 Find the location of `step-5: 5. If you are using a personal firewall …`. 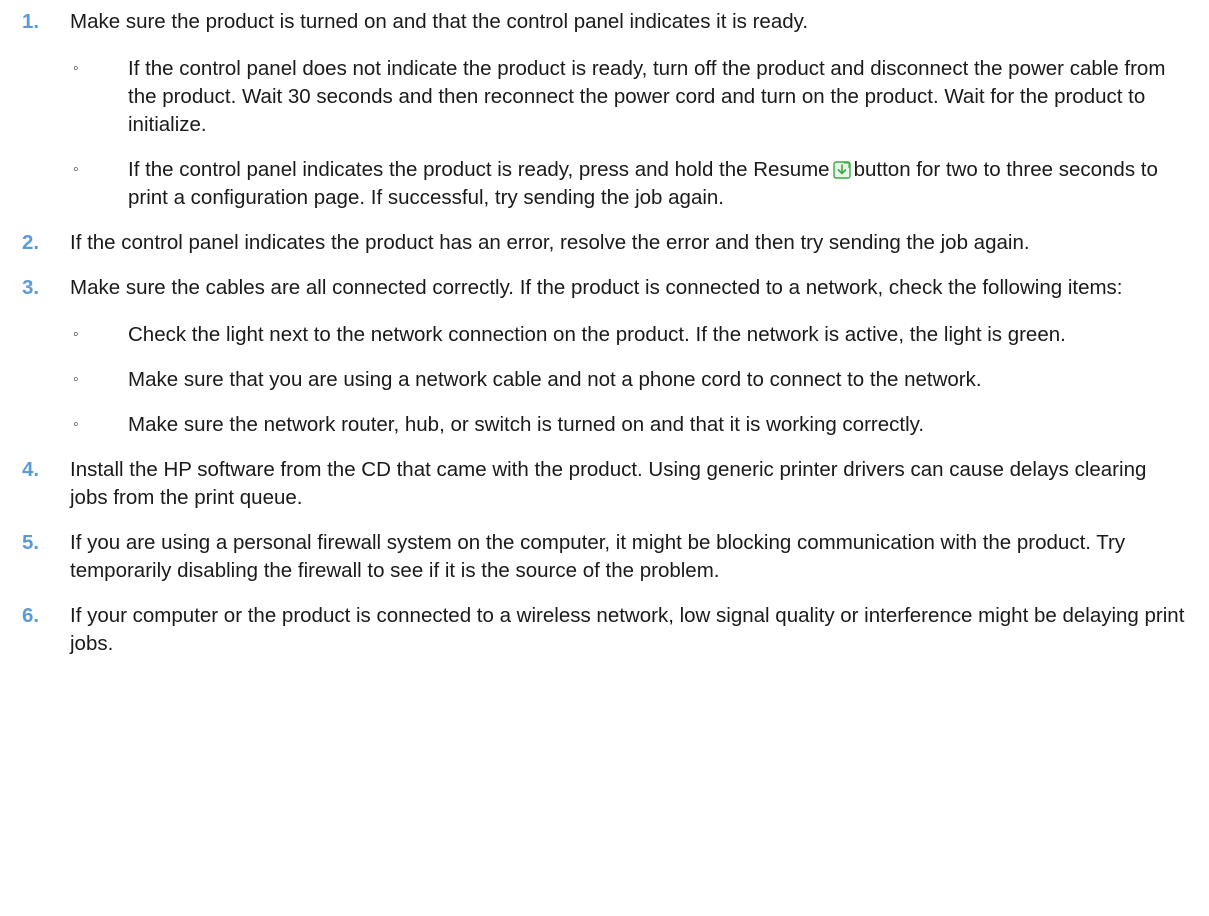

step-5: 5. If you are using a personal firewall … is located at coordinates (604, 557).